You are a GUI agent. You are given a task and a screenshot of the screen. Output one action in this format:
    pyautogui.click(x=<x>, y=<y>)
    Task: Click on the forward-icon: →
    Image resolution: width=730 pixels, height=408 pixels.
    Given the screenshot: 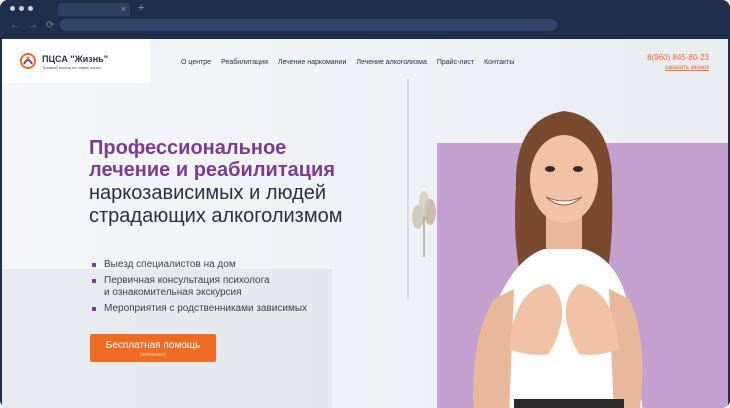 What is the action you would take?
    pyautogui.click(x=33, y=26)
    